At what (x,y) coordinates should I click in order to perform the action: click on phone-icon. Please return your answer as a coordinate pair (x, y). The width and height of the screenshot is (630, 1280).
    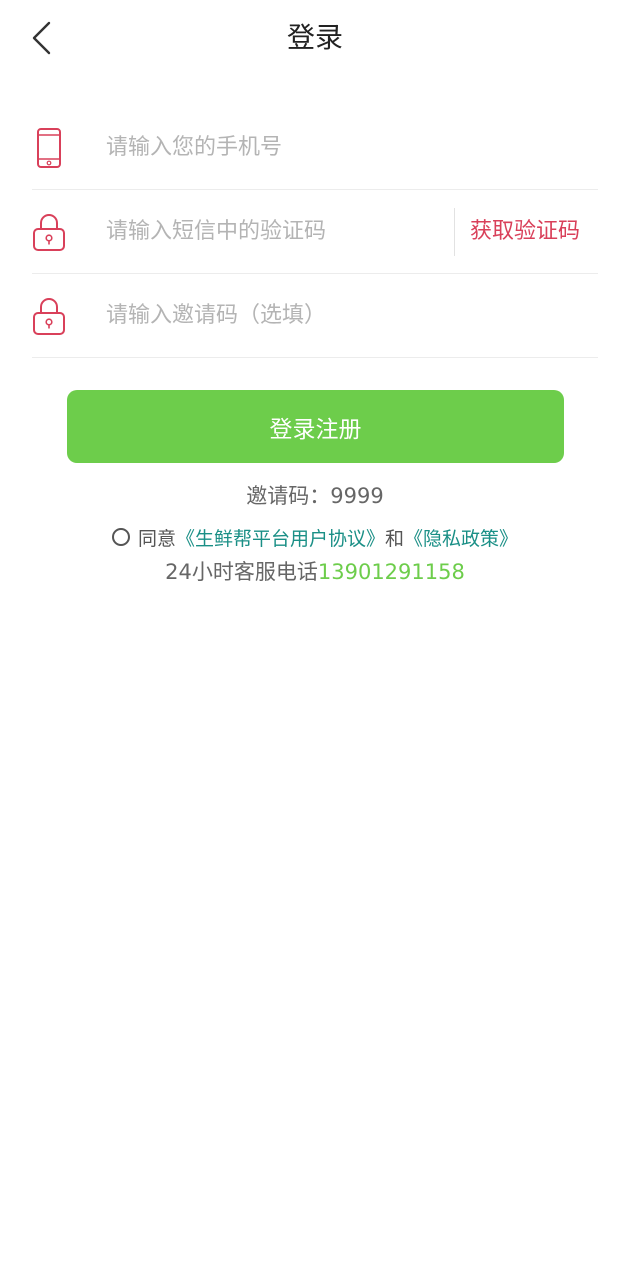
    Looking at the image, I should click on (49, 148).